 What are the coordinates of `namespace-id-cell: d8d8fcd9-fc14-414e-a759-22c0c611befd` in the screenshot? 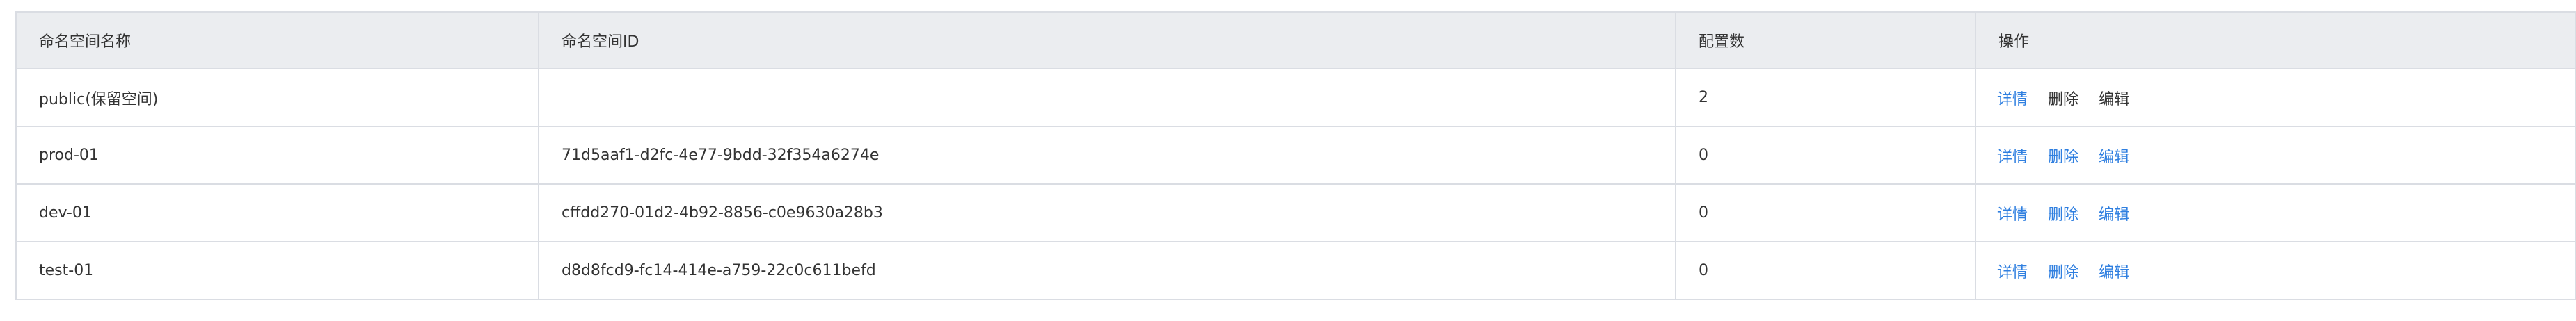 It's located at (1107, 270).